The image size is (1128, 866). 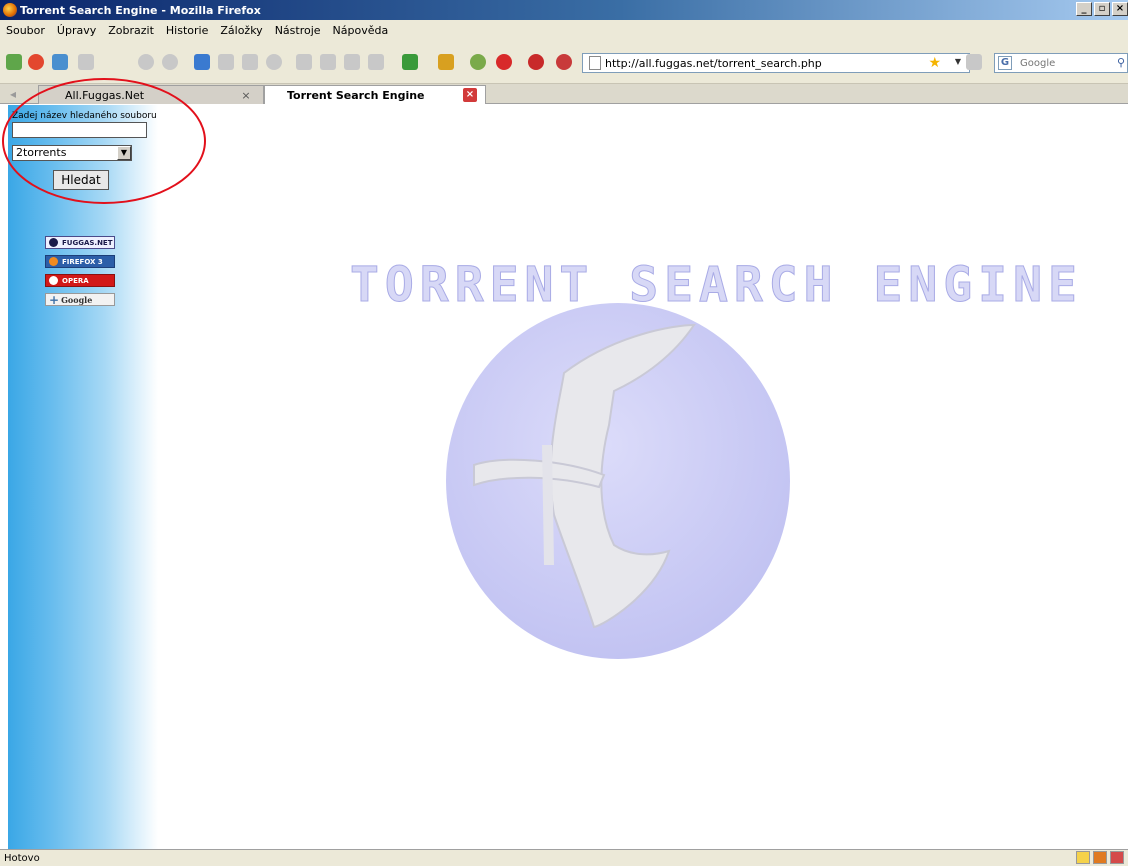 I want to click on url-bar: ★ ▼, so click(x=776, y=63).